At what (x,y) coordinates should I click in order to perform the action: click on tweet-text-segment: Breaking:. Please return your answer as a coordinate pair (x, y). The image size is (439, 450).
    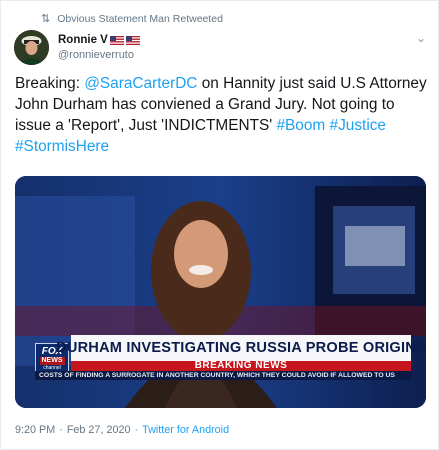
    Looking at the image, I should click on (50, 83).